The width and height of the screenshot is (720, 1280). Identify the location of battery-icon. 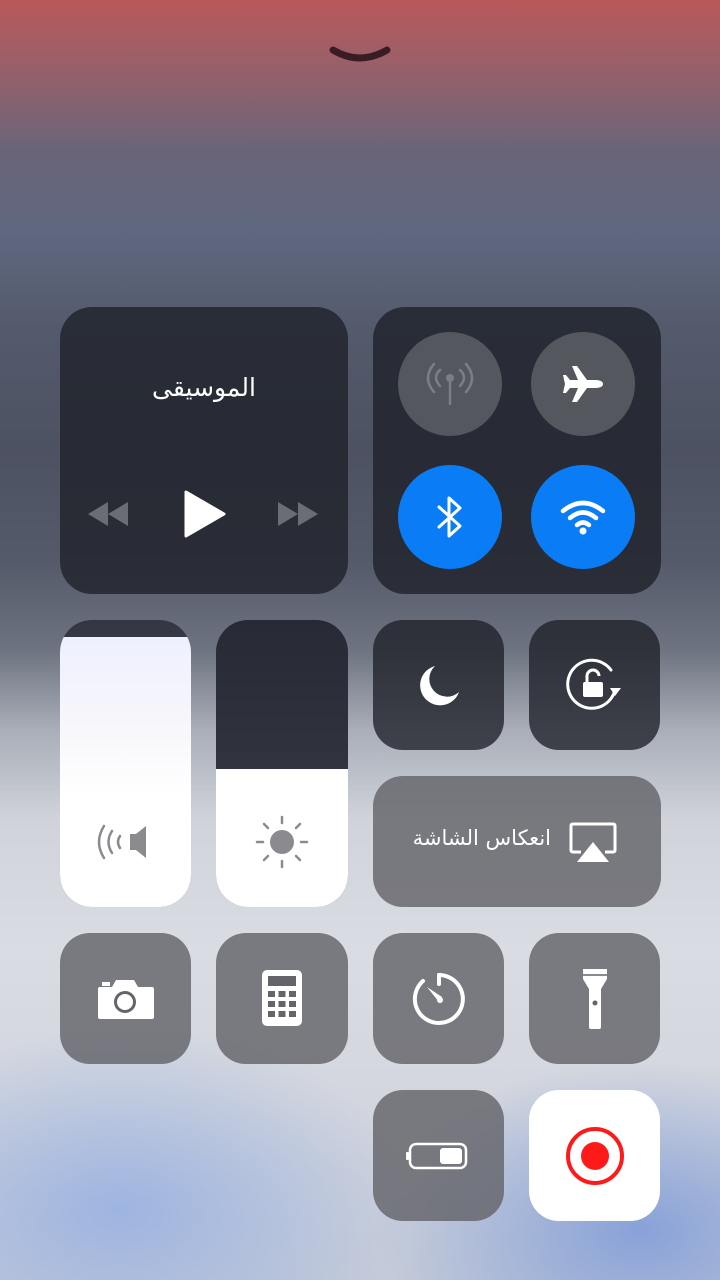
(437, 1156).